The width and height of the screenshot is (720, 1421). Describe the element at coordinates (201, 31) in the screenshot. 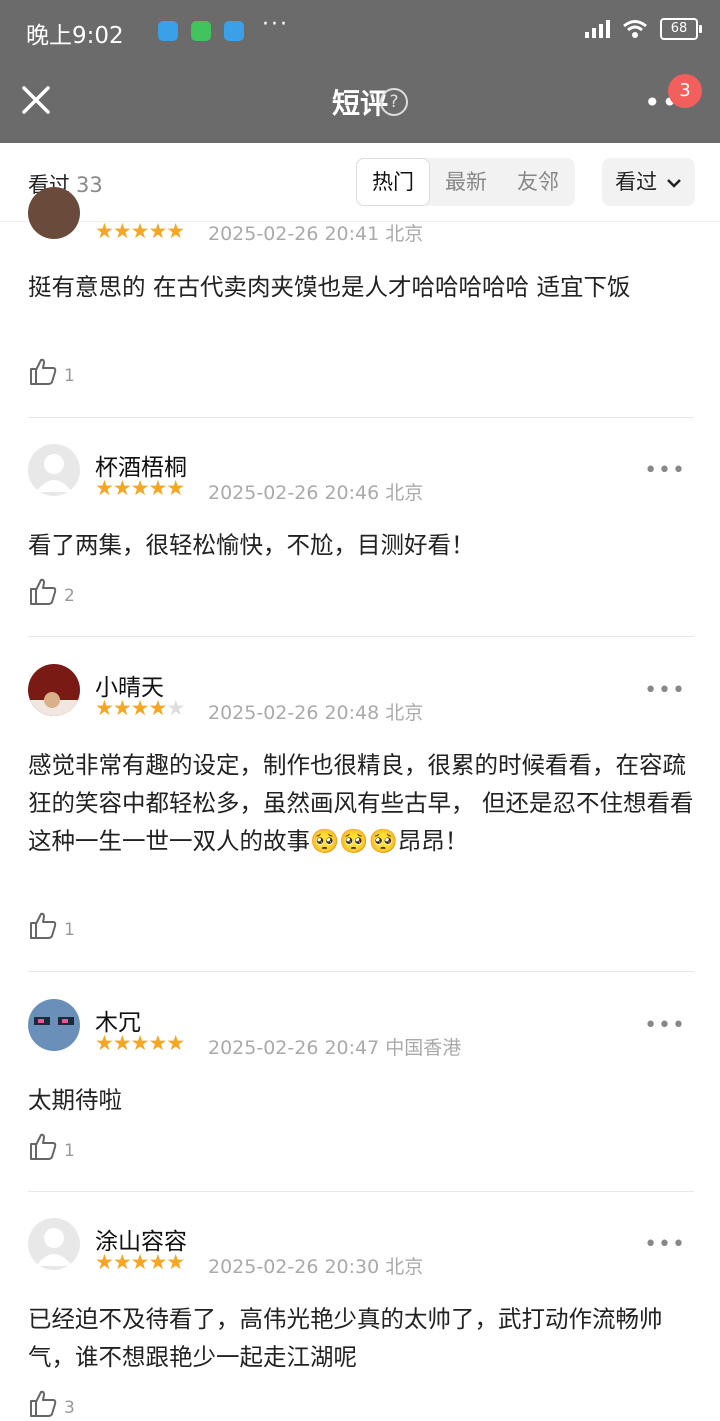

I see `wechat-icon` at that location.